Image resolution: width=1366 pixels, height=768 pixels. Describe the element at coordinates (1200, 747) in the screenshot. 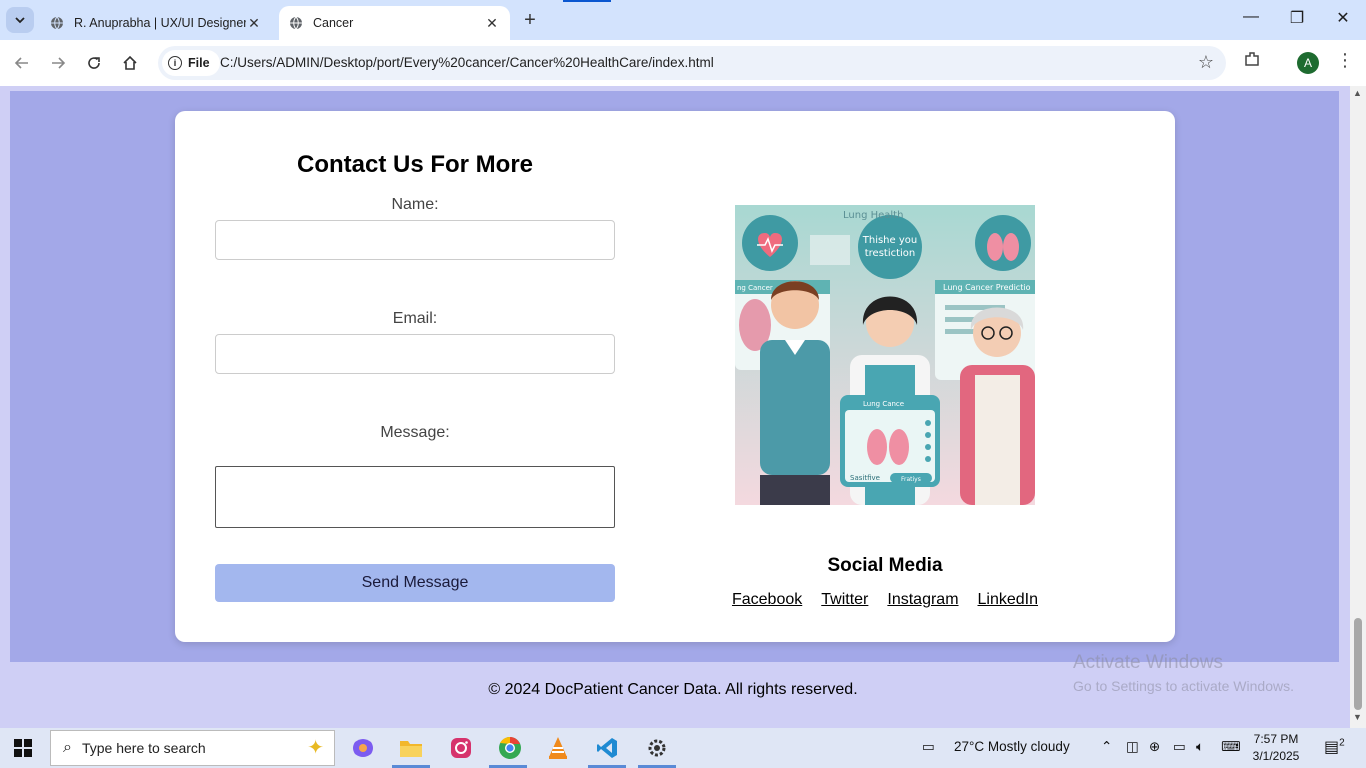

I see `volume-icon: 🔈︎` at that location.